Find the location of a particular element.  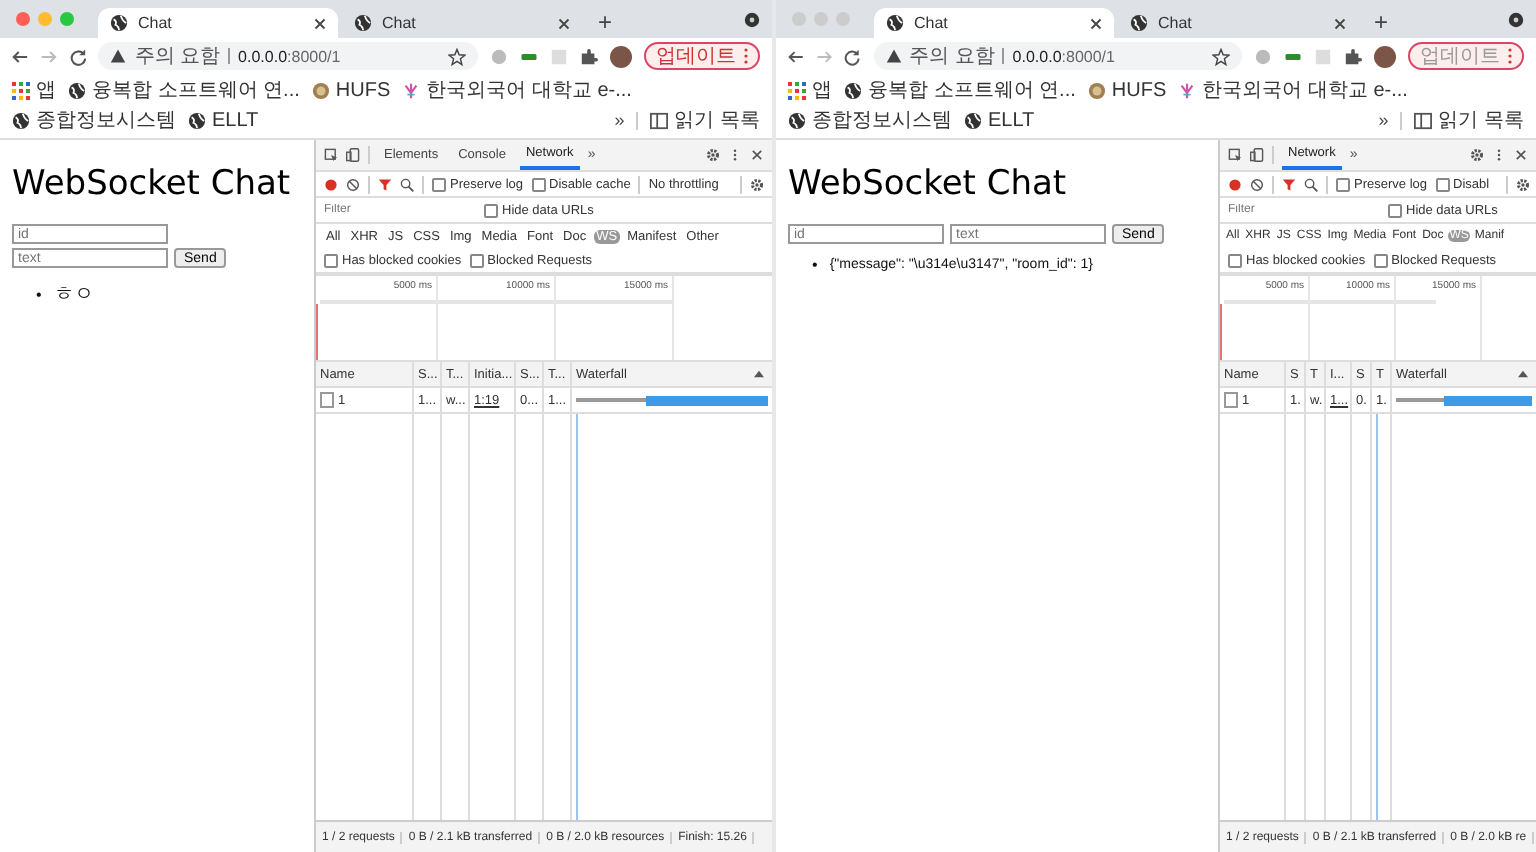

reading-list-button: 읽기 목록 is located at coordinates (705, 120).